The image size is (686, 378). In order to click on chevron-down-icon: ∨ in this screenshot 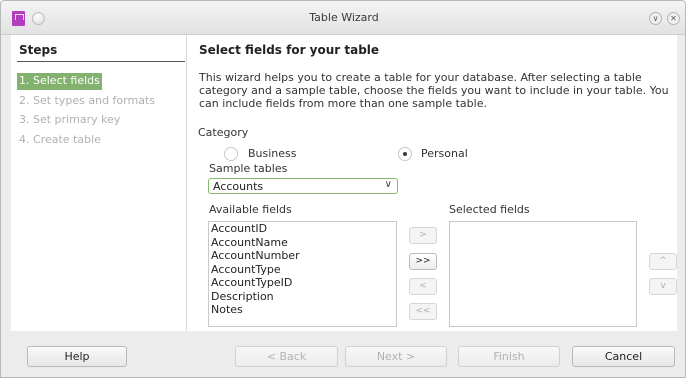, I will do `click(388, 184)`.